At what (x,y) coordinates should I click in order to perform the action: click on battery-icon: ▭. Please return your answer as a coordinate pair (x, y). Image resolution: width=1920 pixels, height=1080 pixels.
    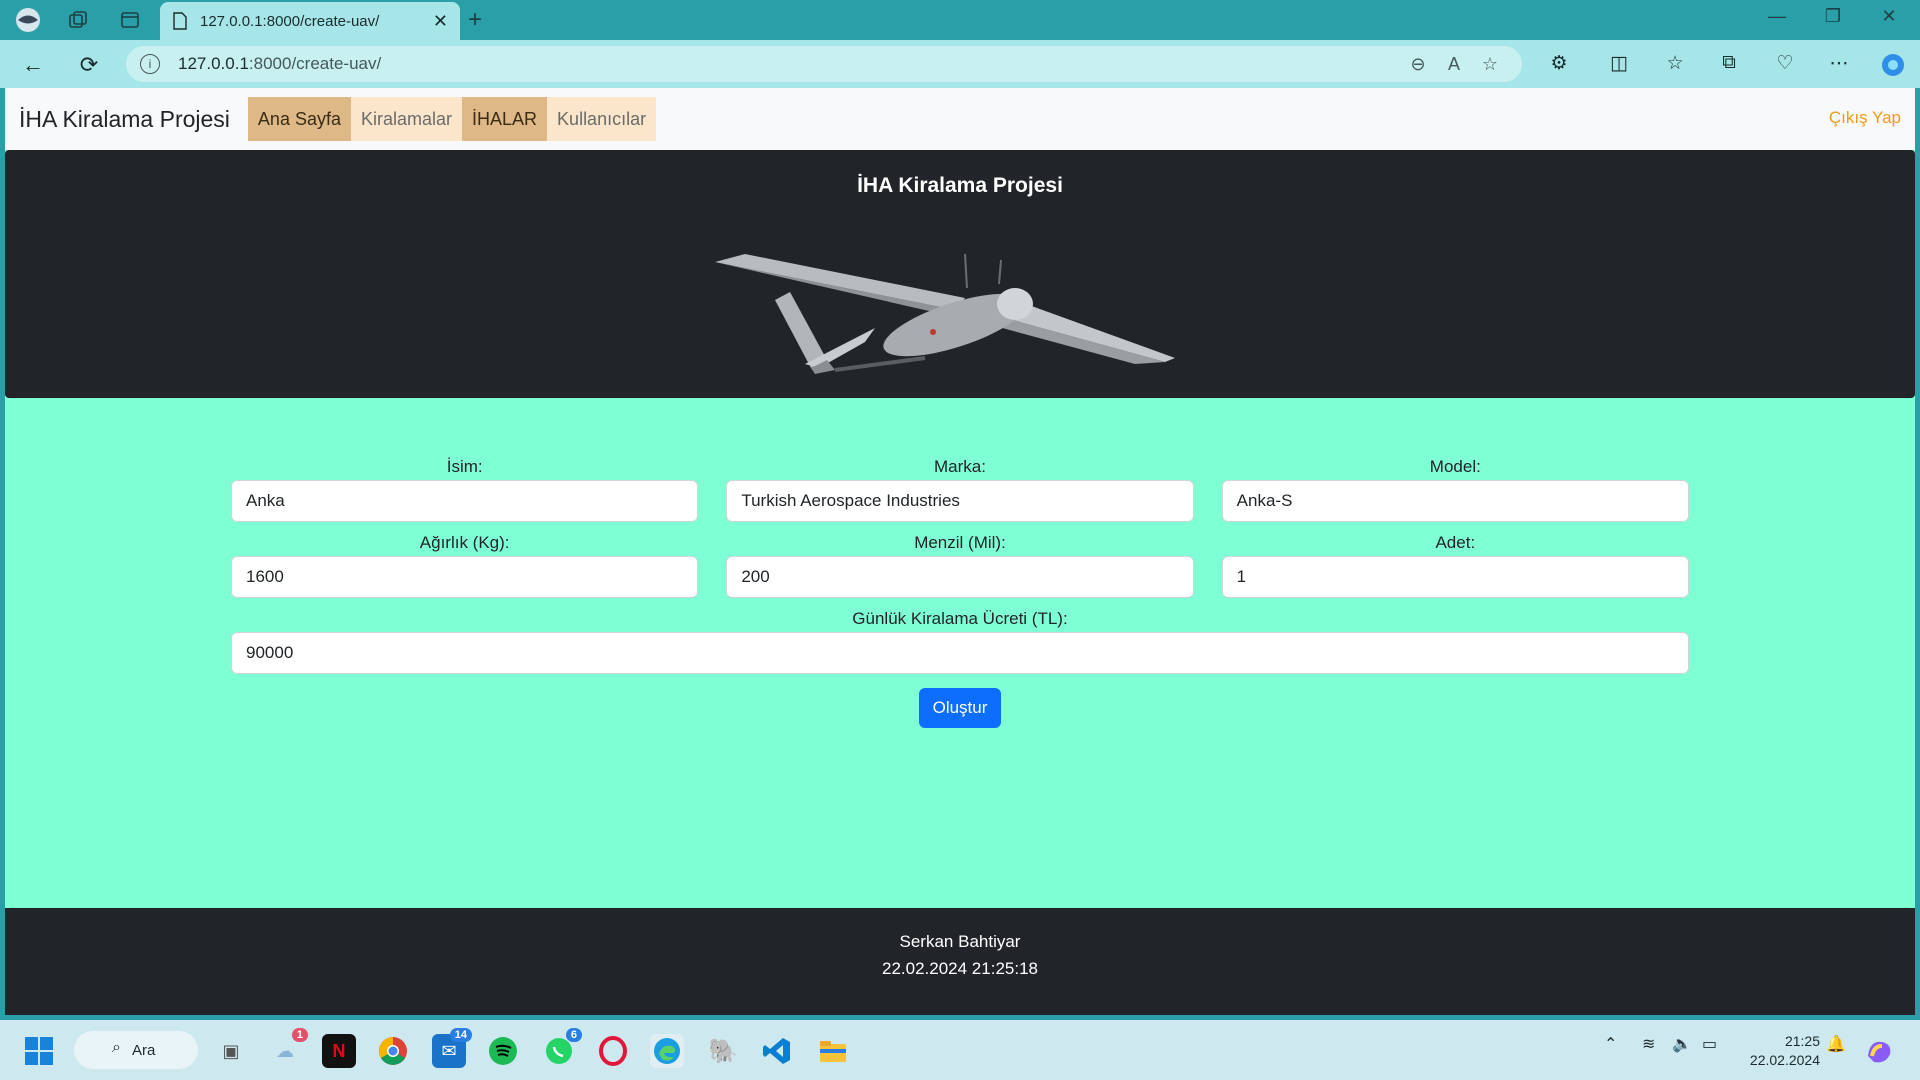
    Looking at the image, I should click on (1709, 1044).